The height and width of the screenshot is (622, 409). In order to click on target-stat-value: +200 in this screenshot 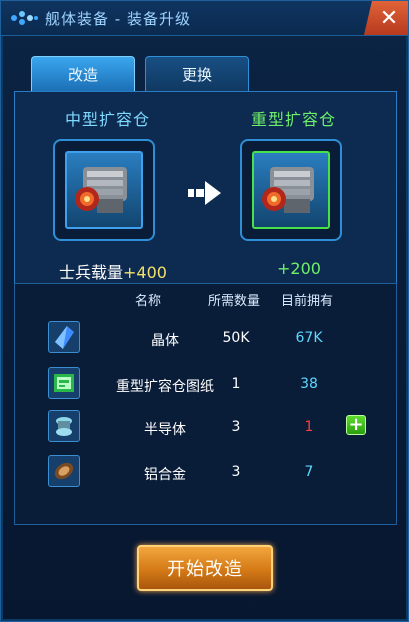, I will do `click(299, 268)`.